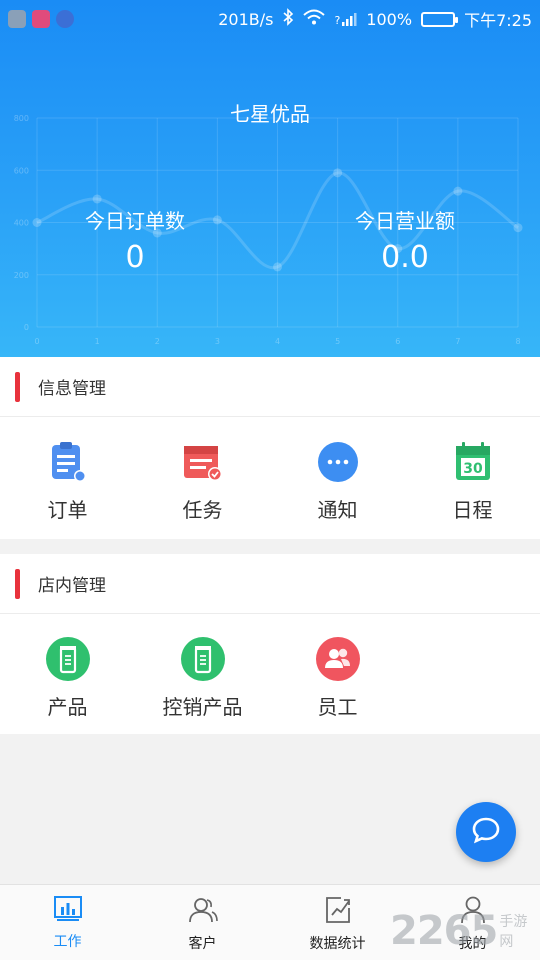  What do you see at coordinates (389, 19) in the screenshot?
I see `battery-percent: 100%` at bounding box center [389, 19].